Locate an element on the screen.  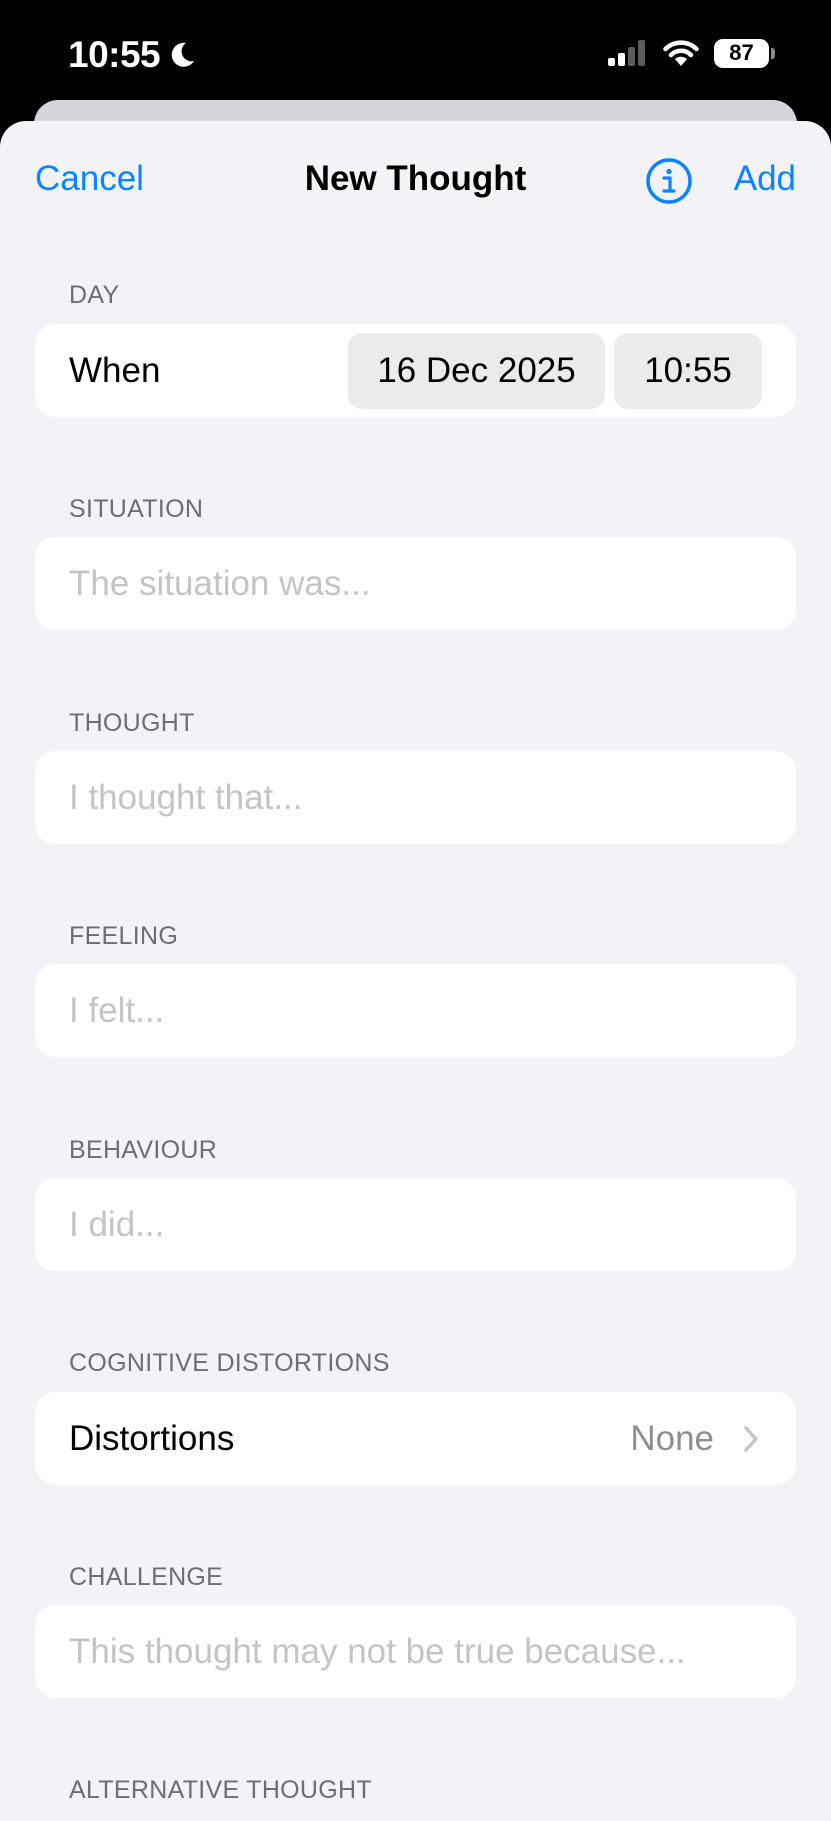
status-time: 10:55 is located at coordinates (133, 55).